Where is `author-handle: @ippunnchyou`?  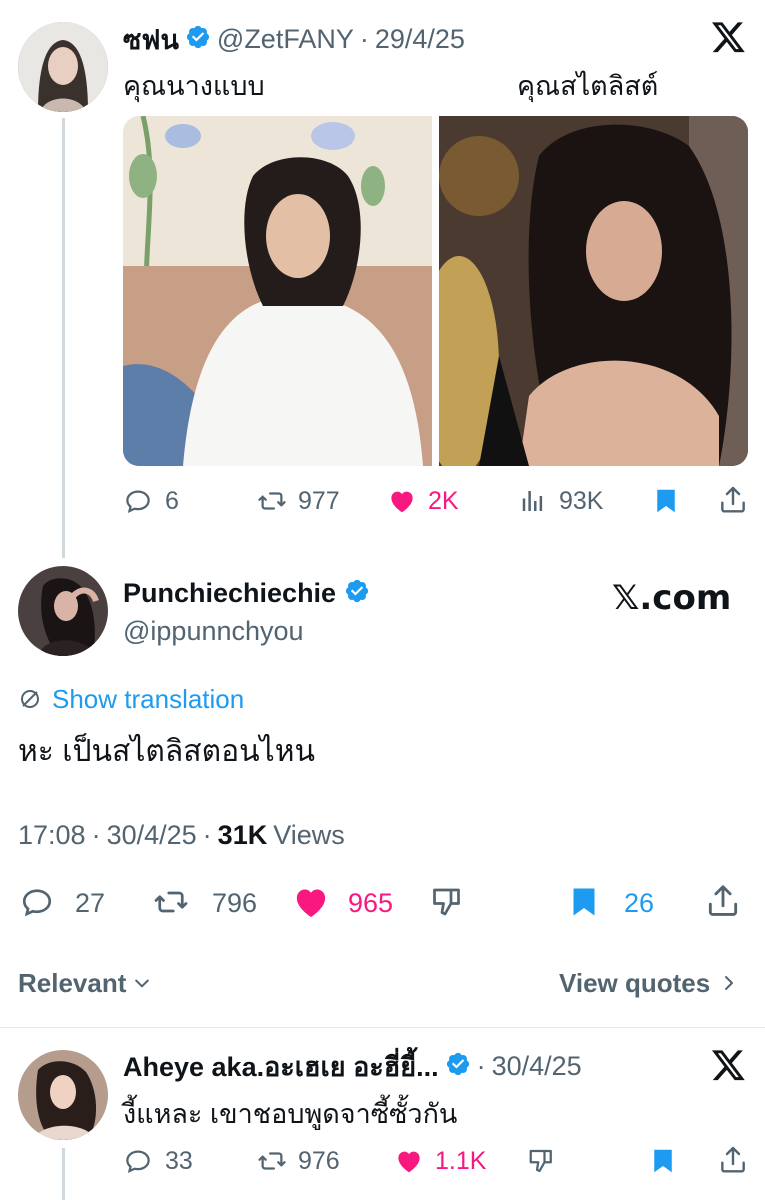 author-handle: @ippunnchyou is located at coordinates (213, 631).